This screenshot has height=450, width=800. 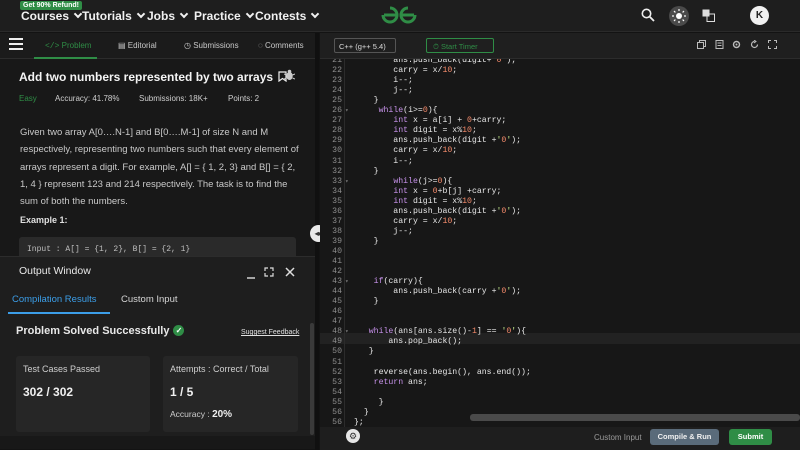 I want to click on code-line: 30 carry = x/10;, so click(x=560, y=151).